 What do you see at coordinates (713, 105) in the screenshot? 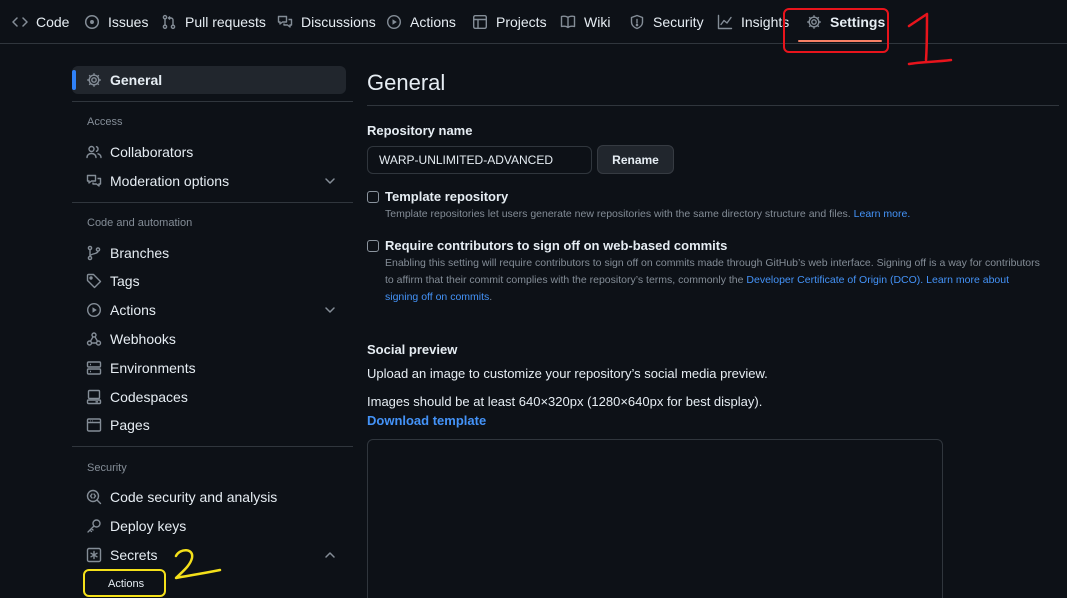
I see `title-divider` at bounding box center [713, 105].